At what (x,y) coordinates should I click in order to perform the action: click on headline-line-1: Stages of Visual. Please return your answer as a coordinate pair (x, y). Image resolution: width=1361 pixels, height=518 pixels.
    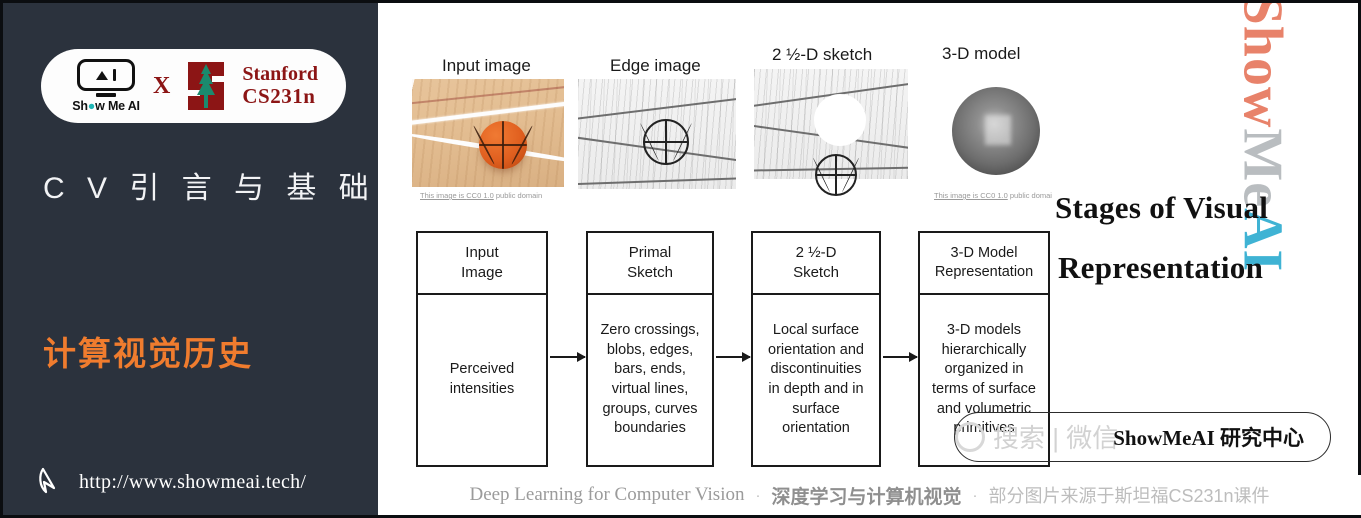
    Looking at the image, I should click on (1162, 207).